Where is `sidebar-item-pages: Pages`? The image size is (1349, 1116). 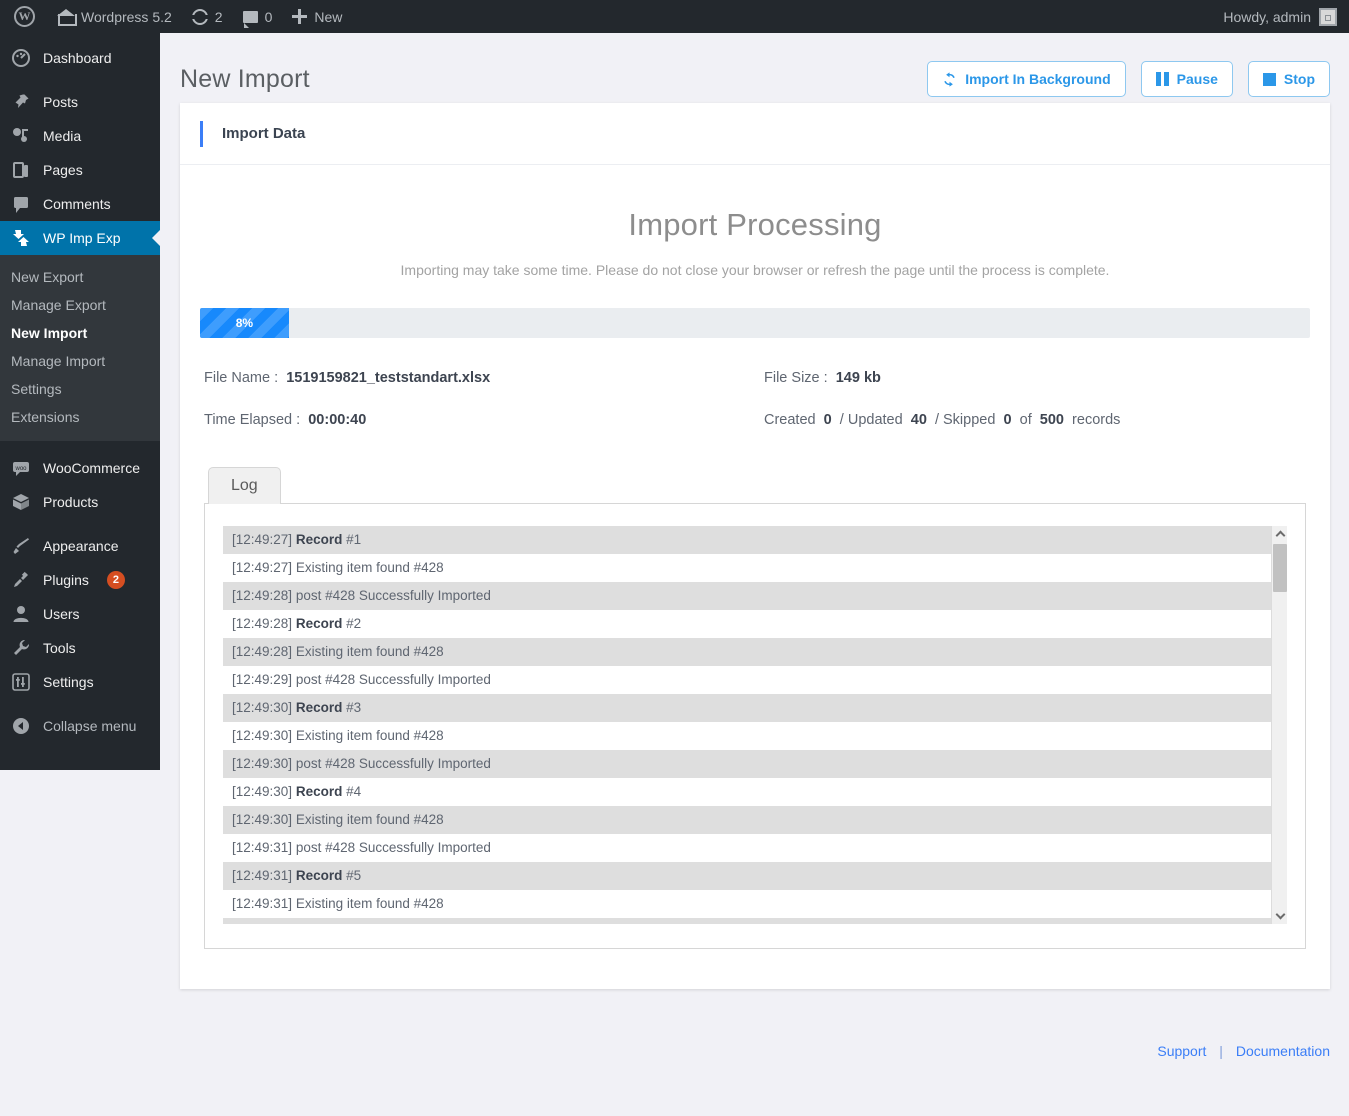 sidebar-item-pages: Pages is located at coordinates (80, 170).